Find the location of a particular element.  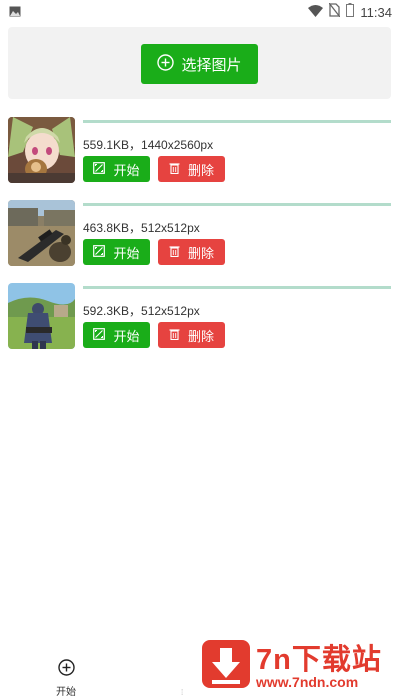

no-sim-icon is located at coordinates (334, 12).